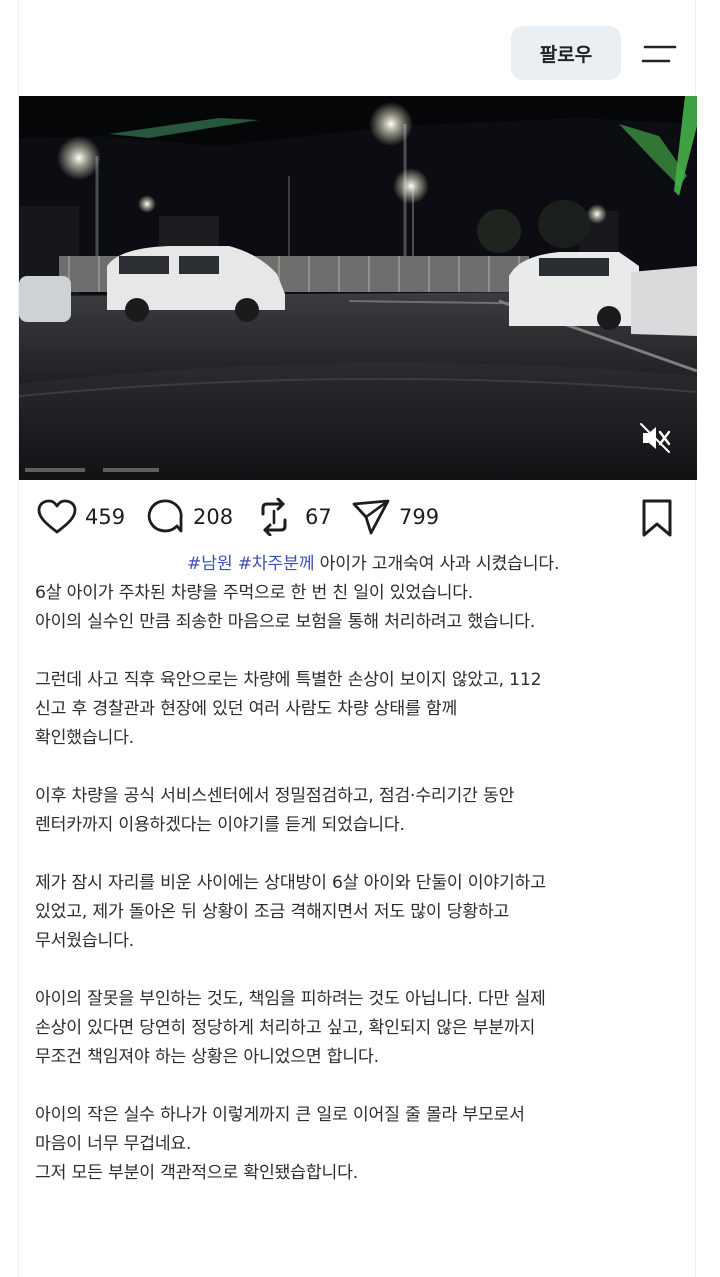  What do you see at coordinates (285, 1028) in the screenshot?
I see `caption-line: 손상이 있다면 당연히 정당하게 처리하고 싶고, 확인되지 않은 부분까지` at bounding box center [285, 1028].